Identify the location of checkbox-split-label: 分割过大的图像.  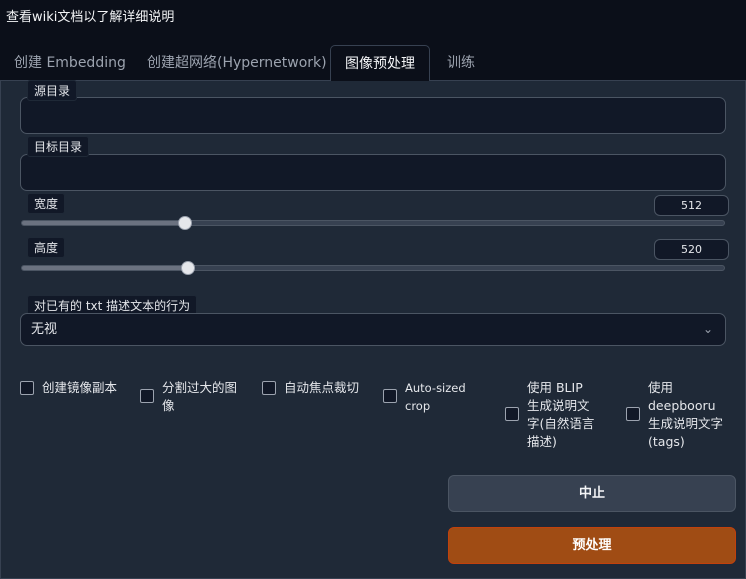
(200, 396).